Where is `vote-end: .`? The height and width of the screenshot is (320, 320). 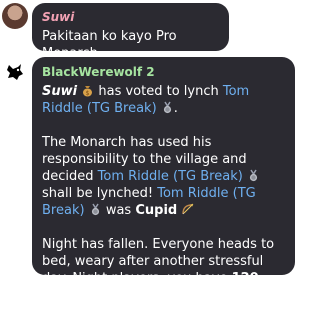 vote-end: . is located at coordinates (175, 108).